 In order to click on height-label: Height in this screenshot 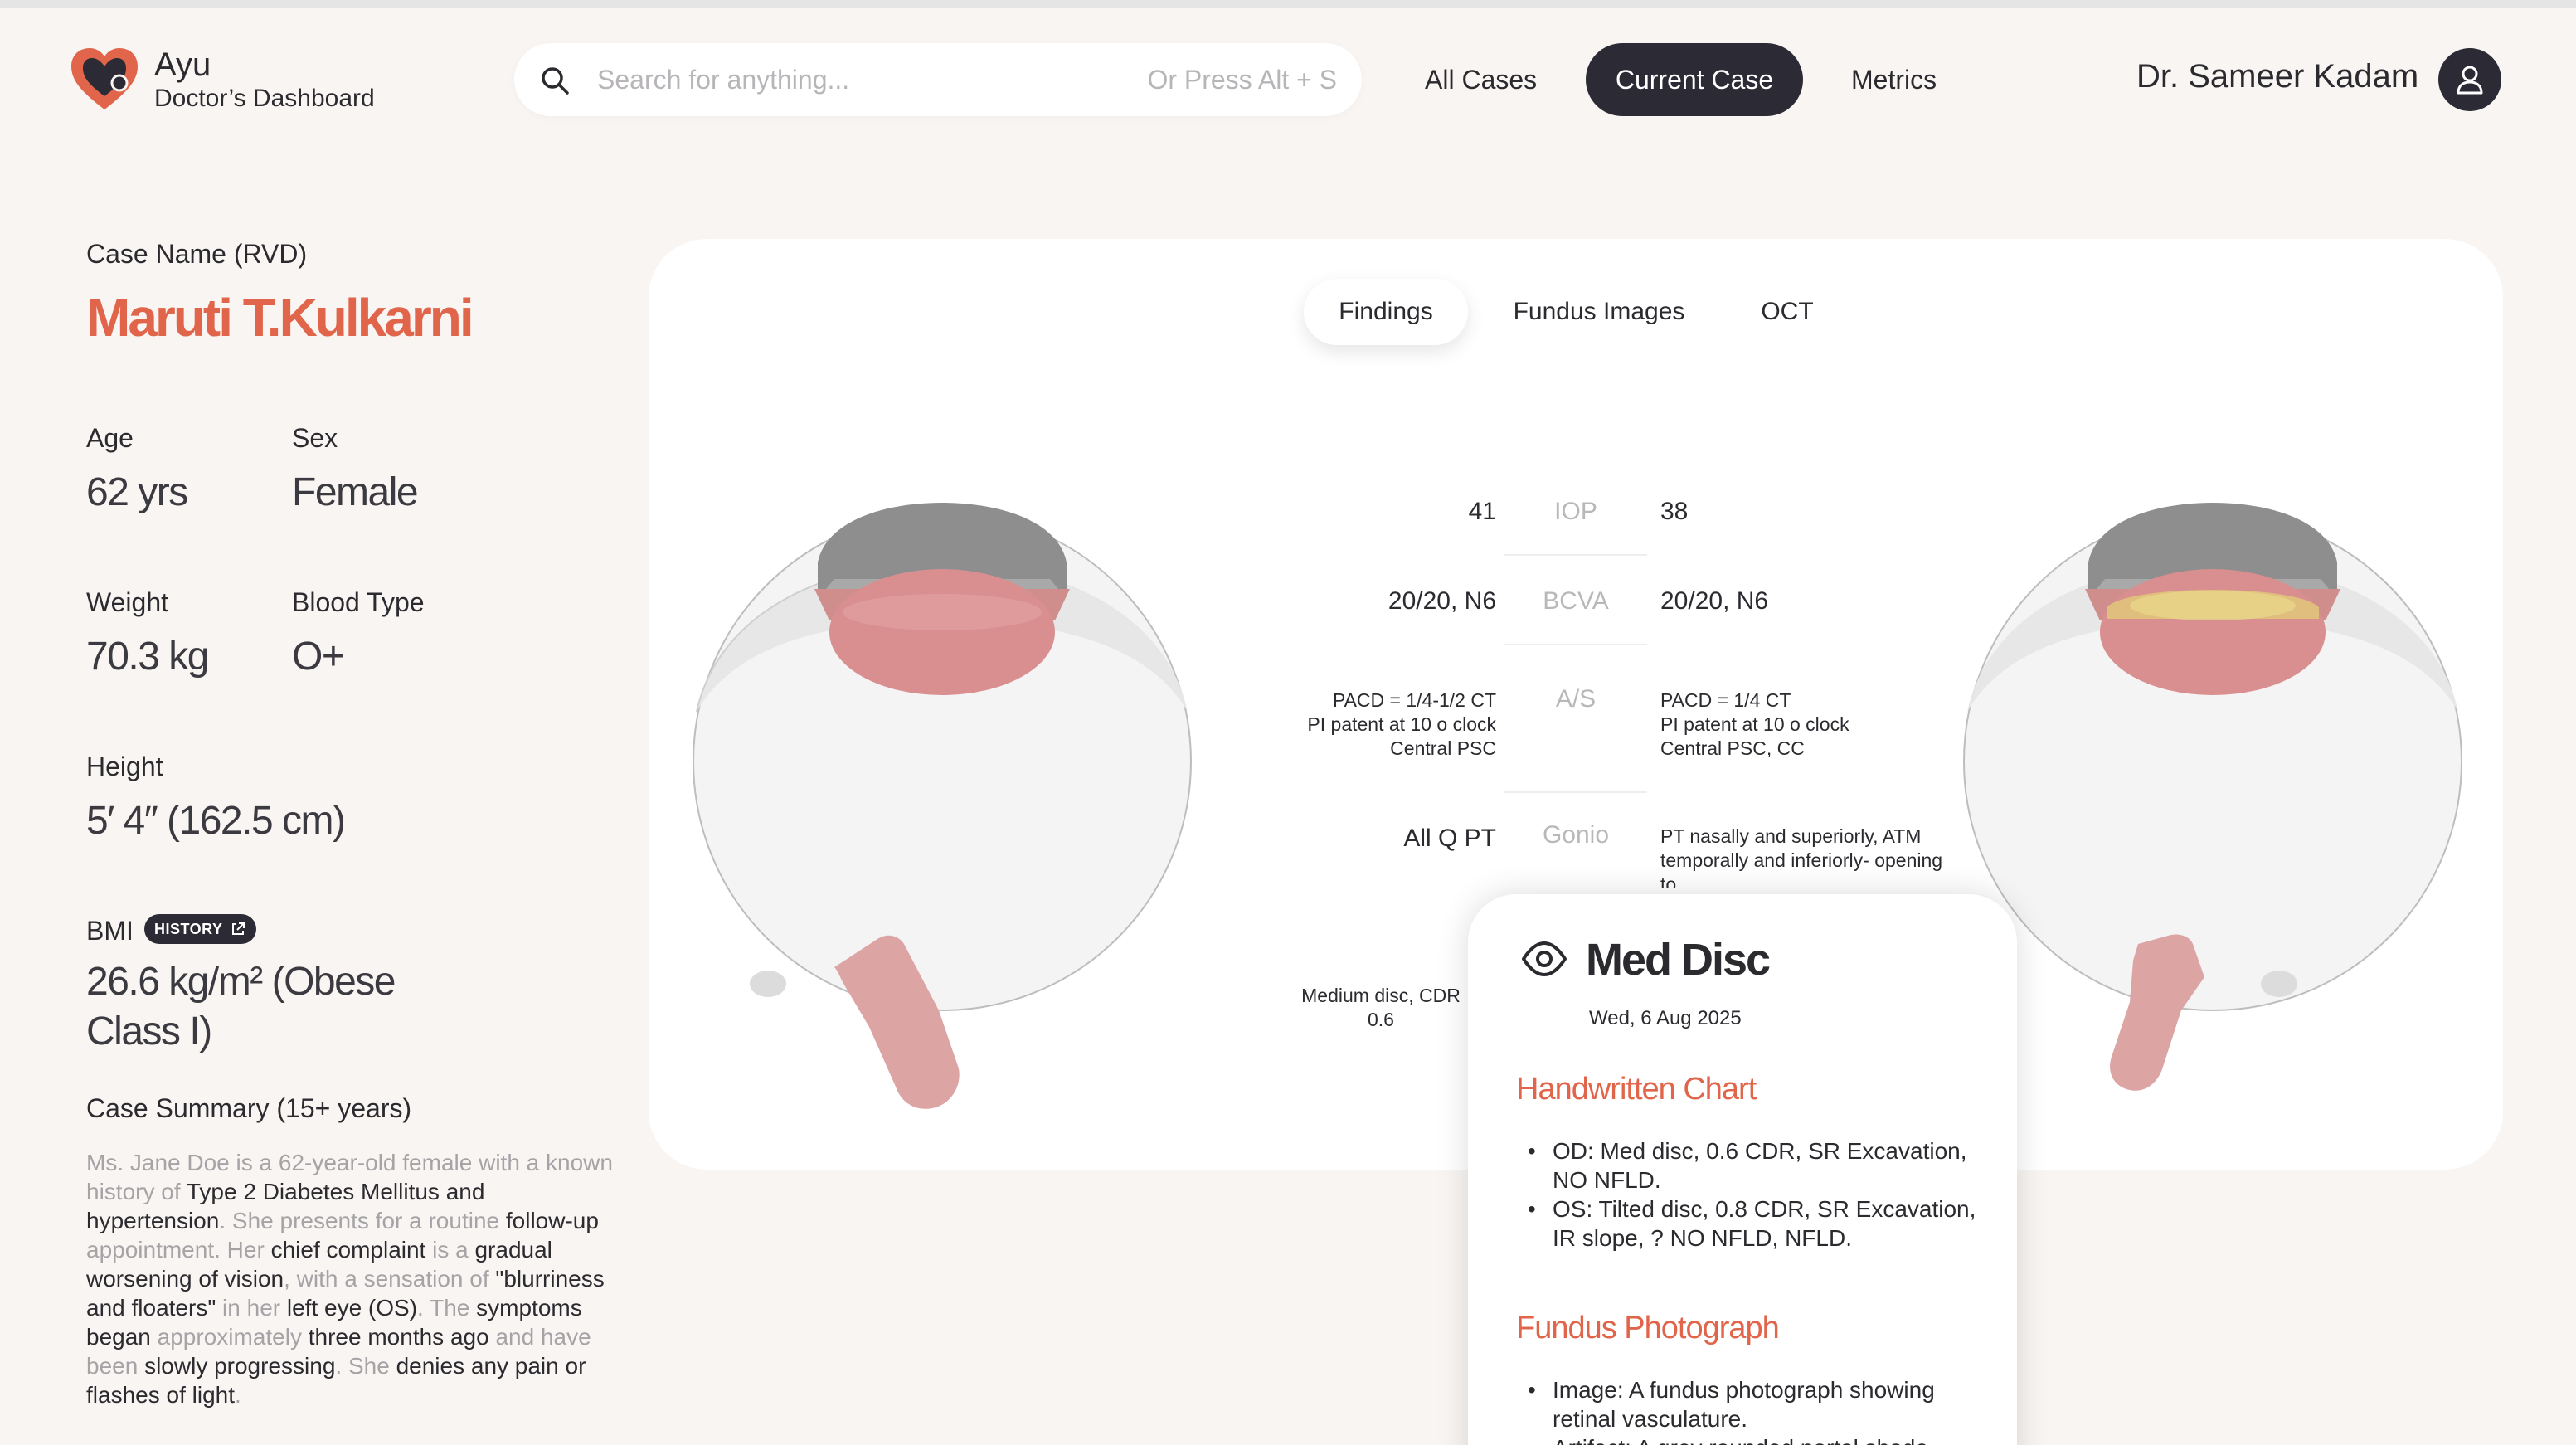, I will do `click(124, 766)`.